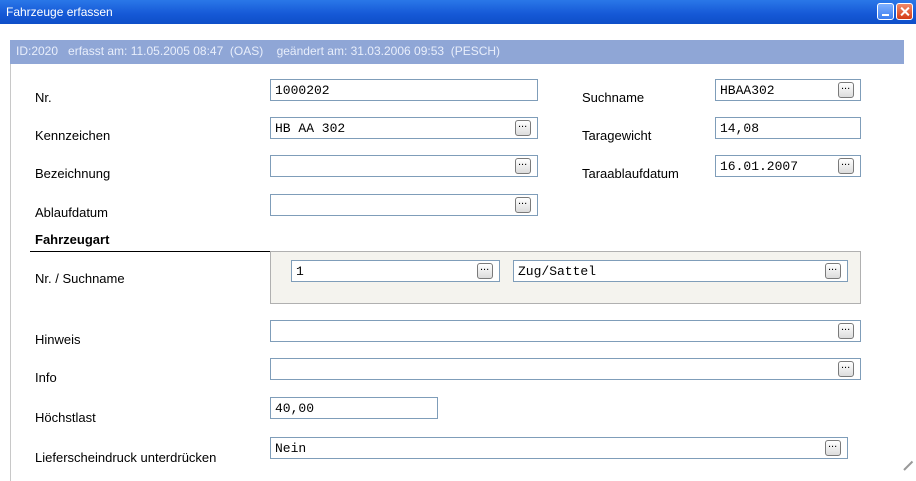 The image size is (916, 481). Describe the element at coordinates (59, 12) in the screenshot. I see `window-title: Fahrzeuge erfassen` at that location.